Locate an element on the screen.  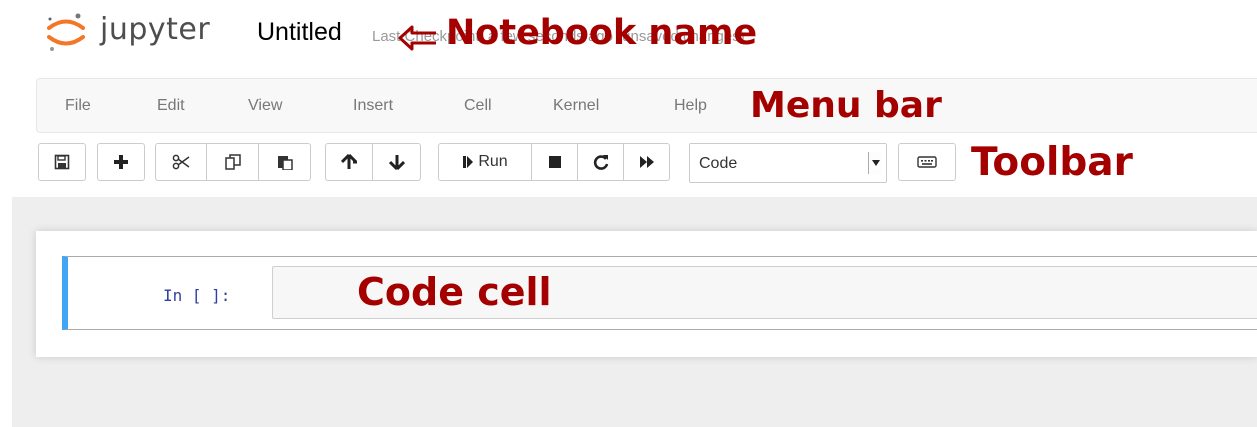
menu-help: Help is located at coordinates (690, 106).